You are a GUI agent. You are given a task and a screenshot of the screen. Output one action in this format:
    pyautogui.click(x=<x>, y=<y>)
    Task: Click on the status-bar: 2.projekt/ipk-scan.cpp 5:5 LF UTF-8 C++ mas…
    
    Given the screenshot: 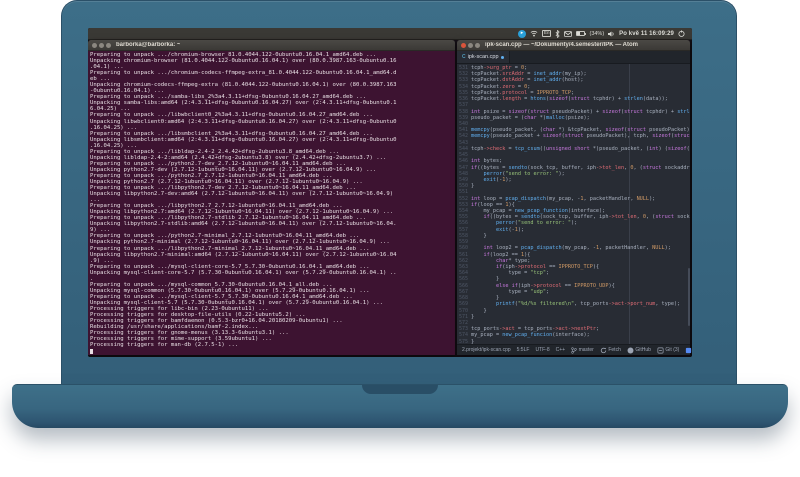 What is the action you would take?
    pyautogui.click(x=574, y=349)
    